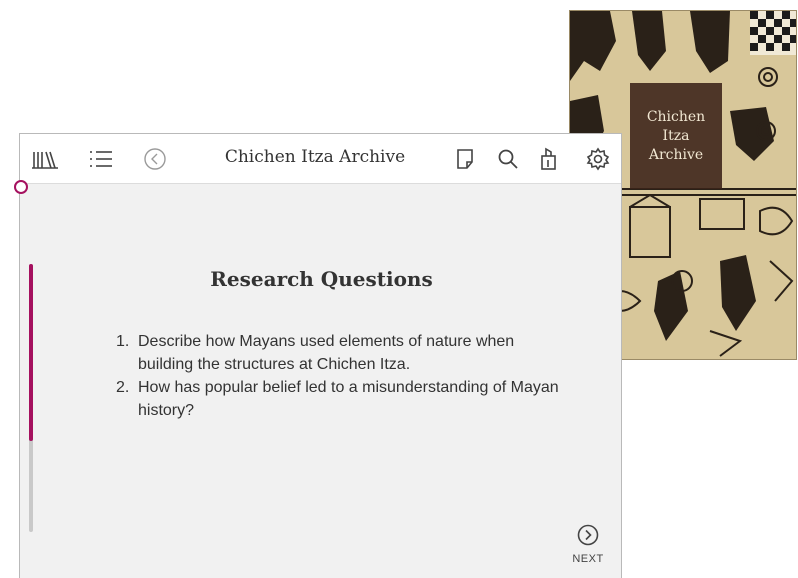  I want to click on back-icon, so click(155, 159).